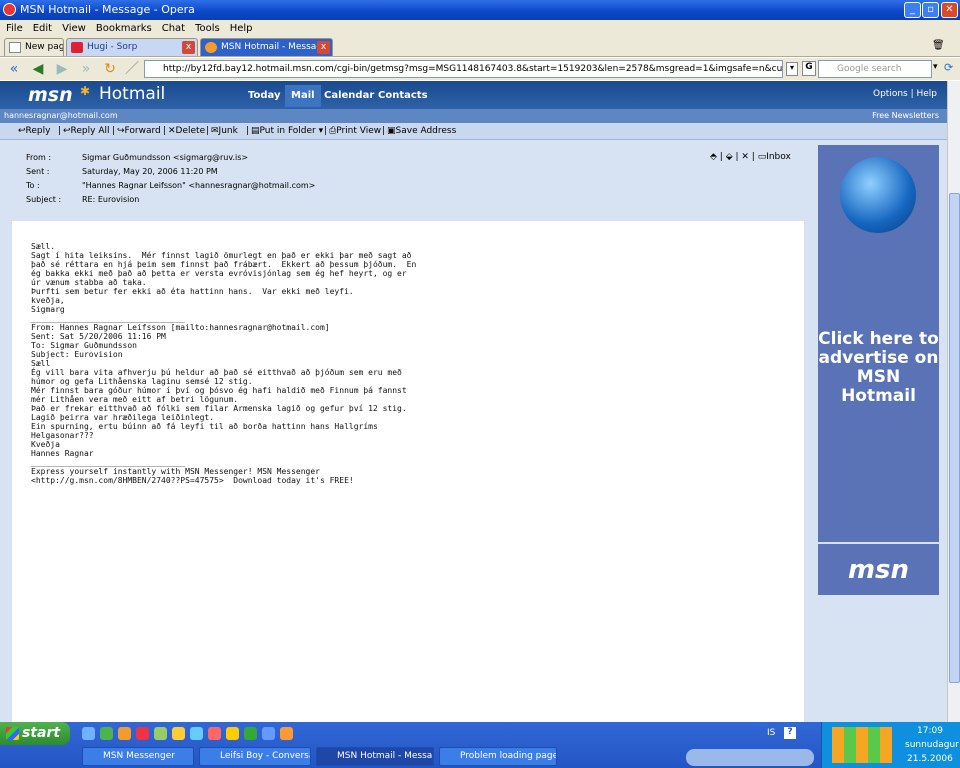 The image size is (960, 768). What do you see at coordinates (266, 47) in the screenshot?
I see `tab-hotmail: MSN Hotmail - Message x` at bounding box center [266, 47].